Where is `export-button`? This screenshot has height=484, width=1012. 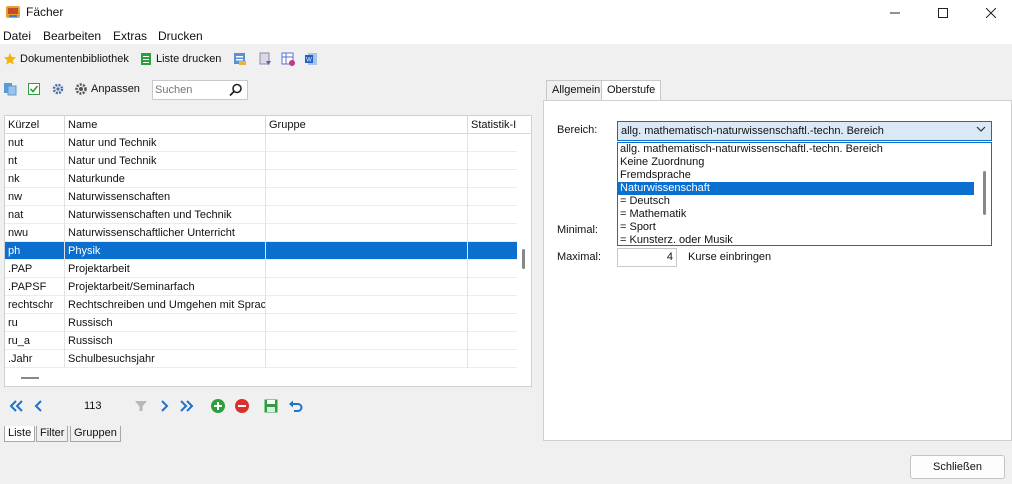 export-button is located at coordinates (265, 59).